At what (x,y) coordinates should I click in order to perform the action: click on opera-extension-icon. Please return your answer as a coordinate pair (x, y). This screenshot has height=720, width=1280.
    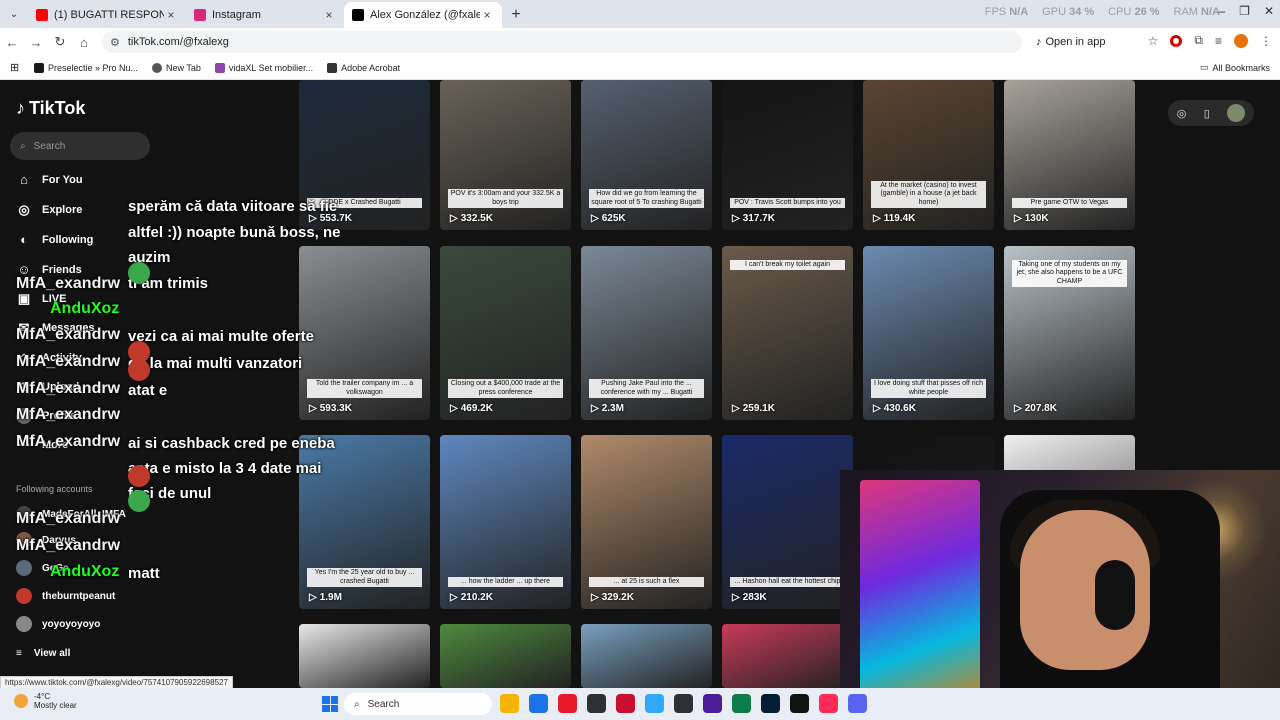
    Looking at the image, I should click on (1176, 40).